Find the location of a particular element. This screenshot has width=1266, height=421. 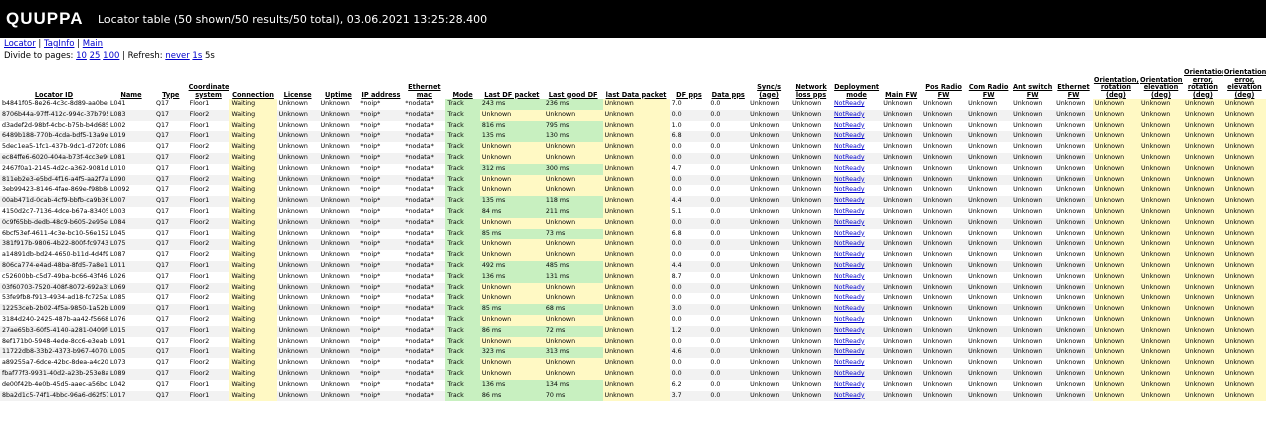

page-size-100: 100 is located at coordinates (111, 56).